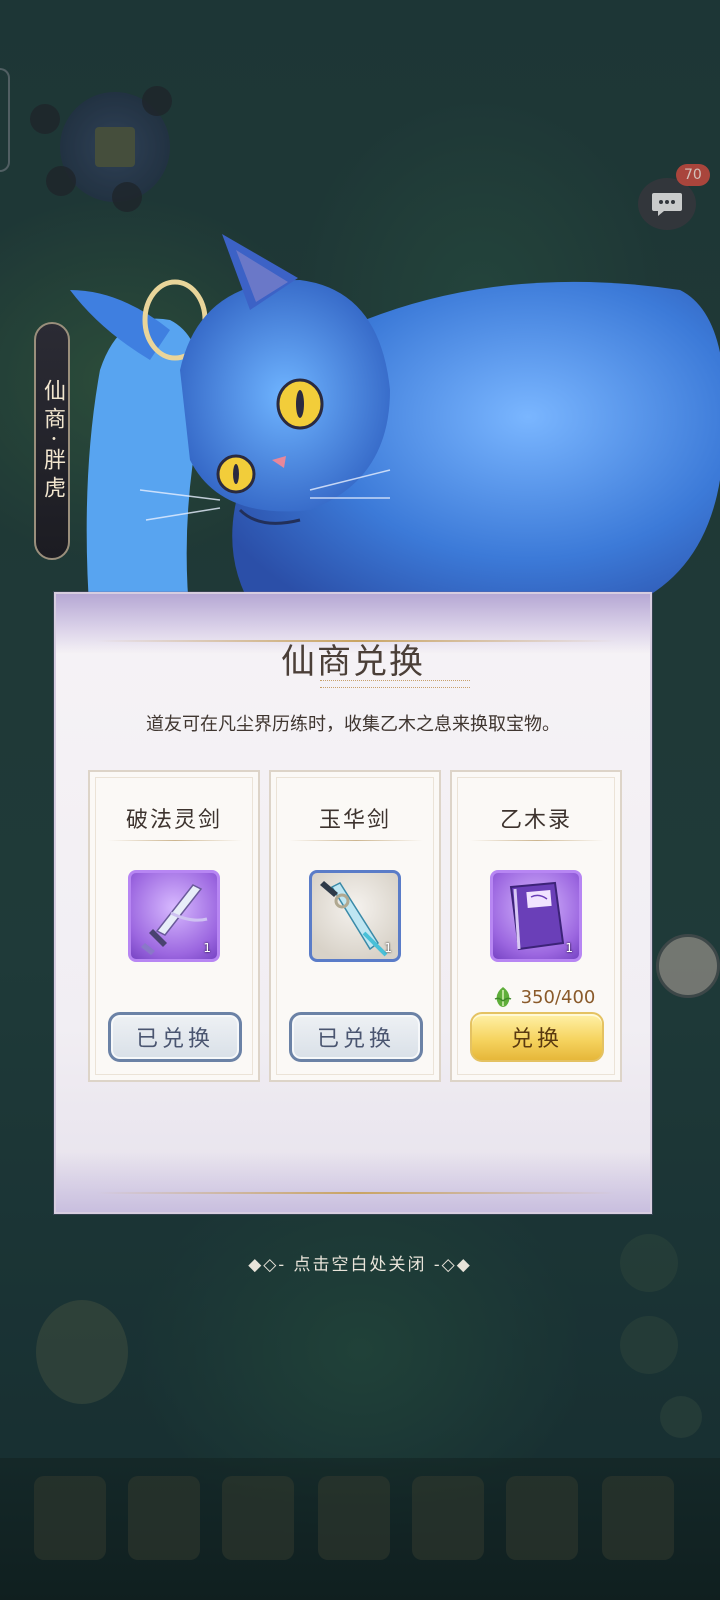 The width and height of the screenshot is (720, 1600). Describe the element at coordinates (452, 1265) in the screenshot. I see `diamond-right-icon: -◇◆` at that location.